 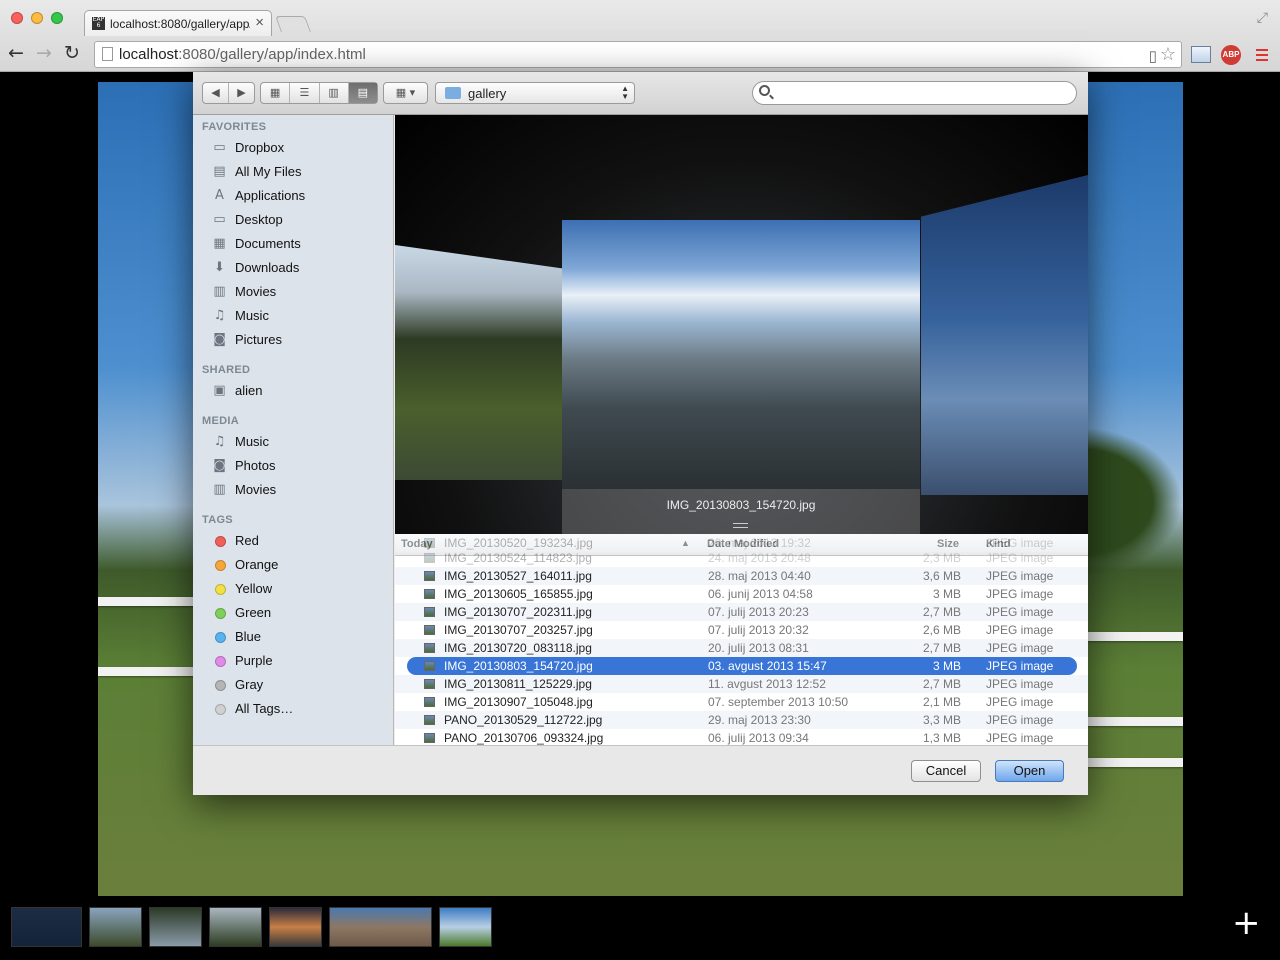 What do you see at coordinates (293, 466) in the screenshot?
I see `sidebar-item-photos: ◙ Photos` at bounding box center [293, 466].